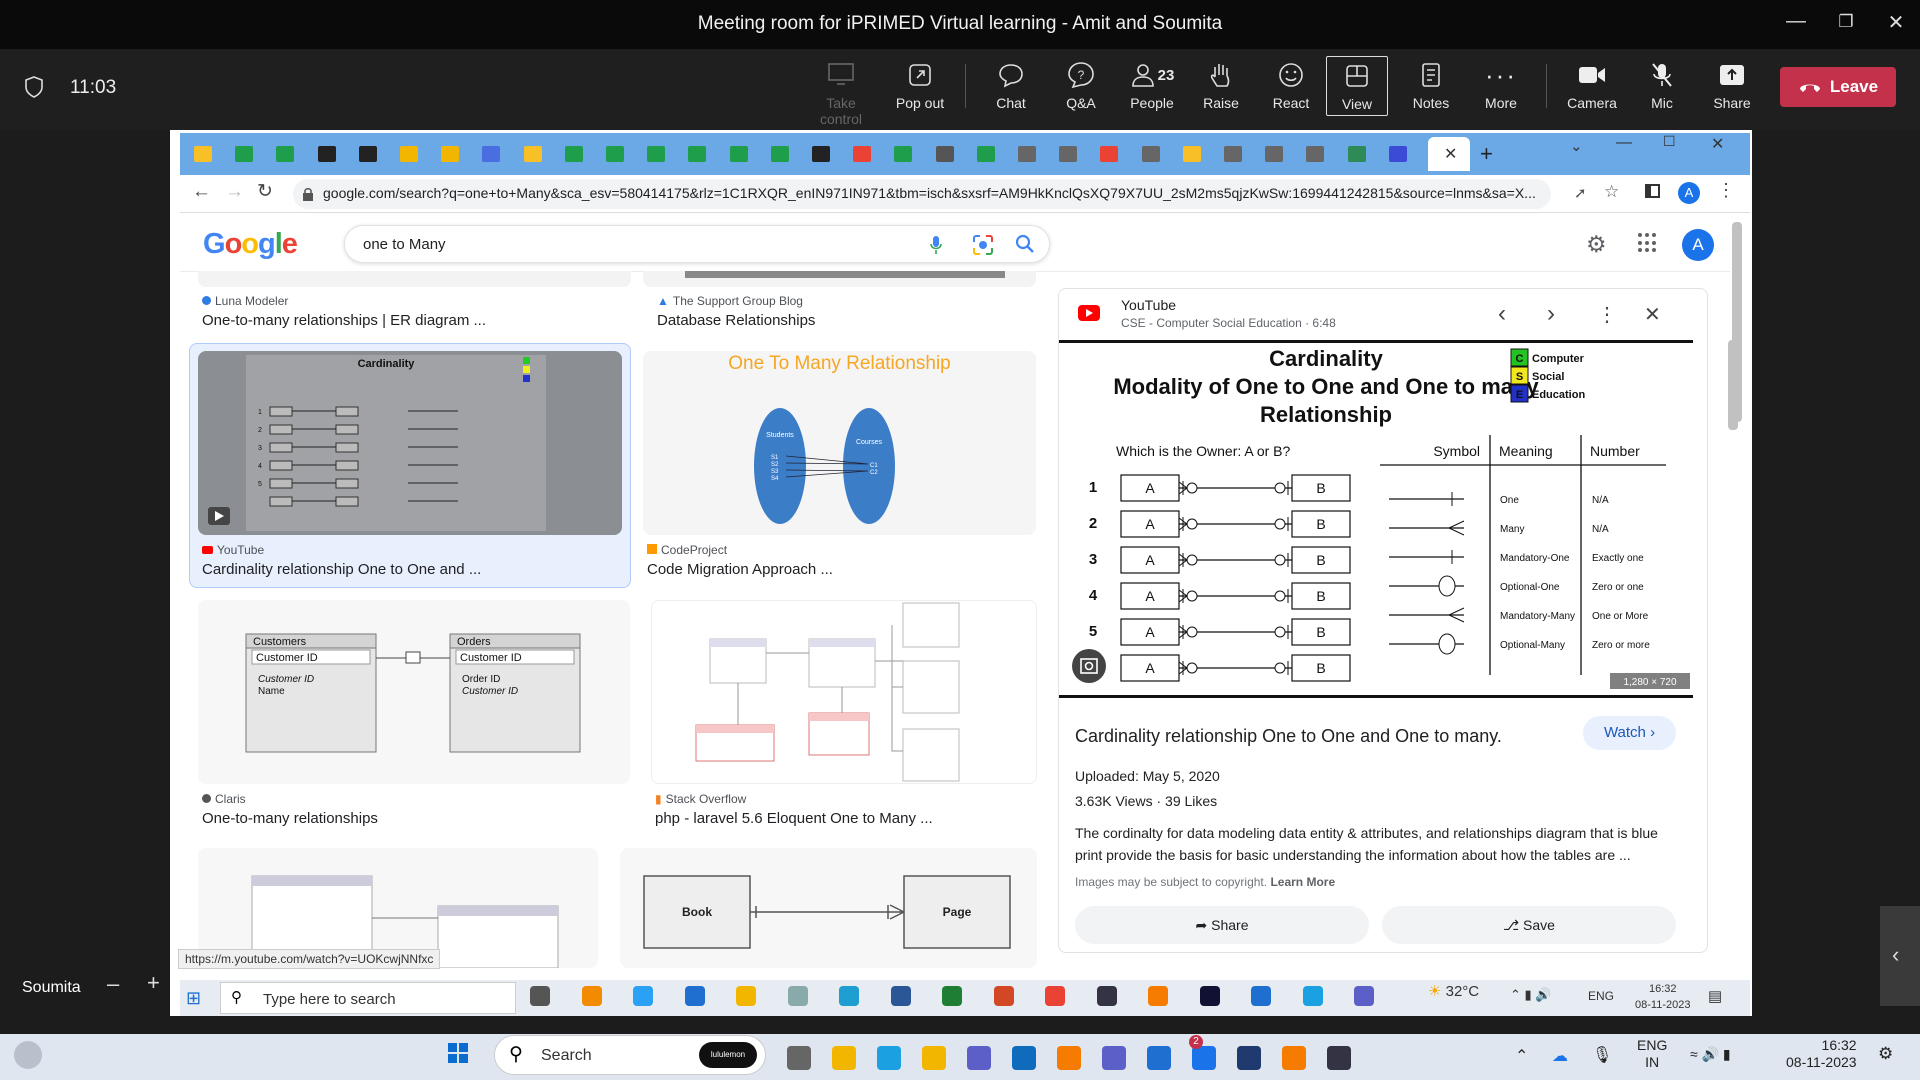 The width and height of the screenshot is (1920, 1080). I want to click on zoom-out-icon: –, so click(113, 984).